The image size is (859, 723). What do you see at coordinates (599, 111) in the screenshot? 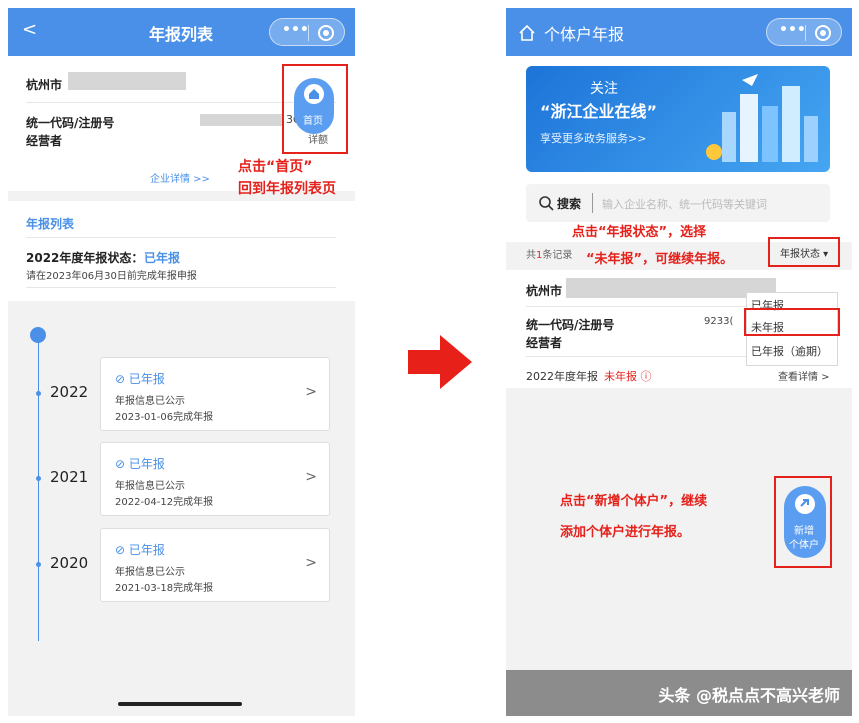
I see `banner-line2: “浙江企业在线”` at bounding box center [599, 111].